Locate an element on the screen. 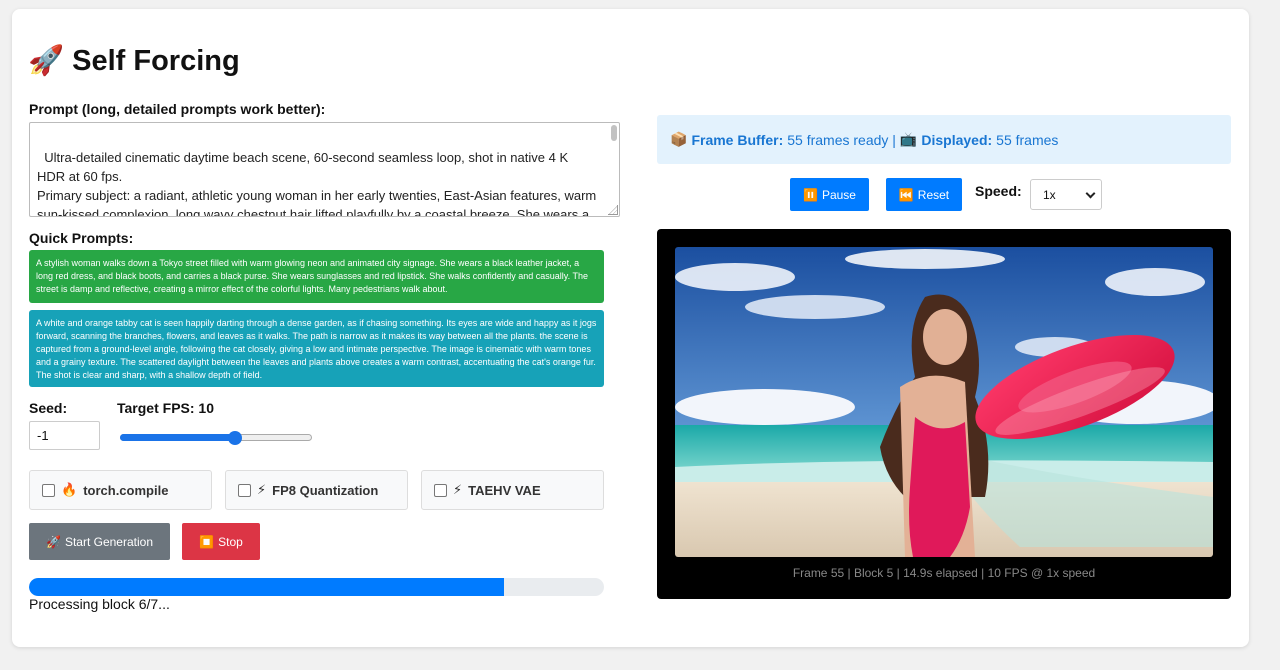 This screenshot has width=1280, height=670. option-torch-compile: 🔥 torch.compile is located at coordinates (120, 490).